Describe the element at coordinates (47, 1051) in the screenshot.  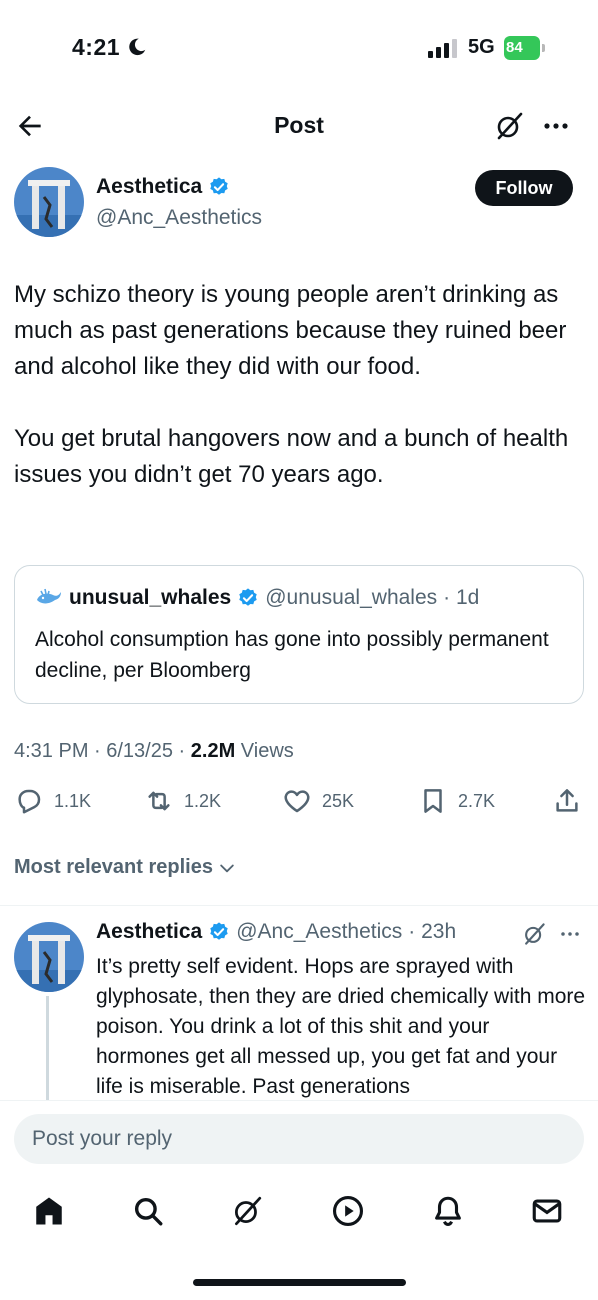
I see `thread-line` at that location.